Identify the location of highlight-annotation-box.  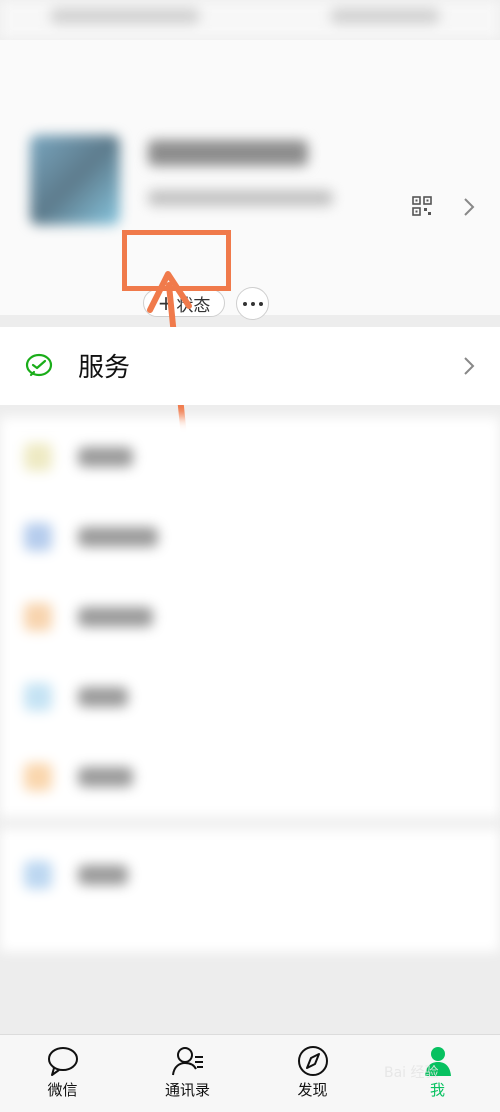
(176, 260).